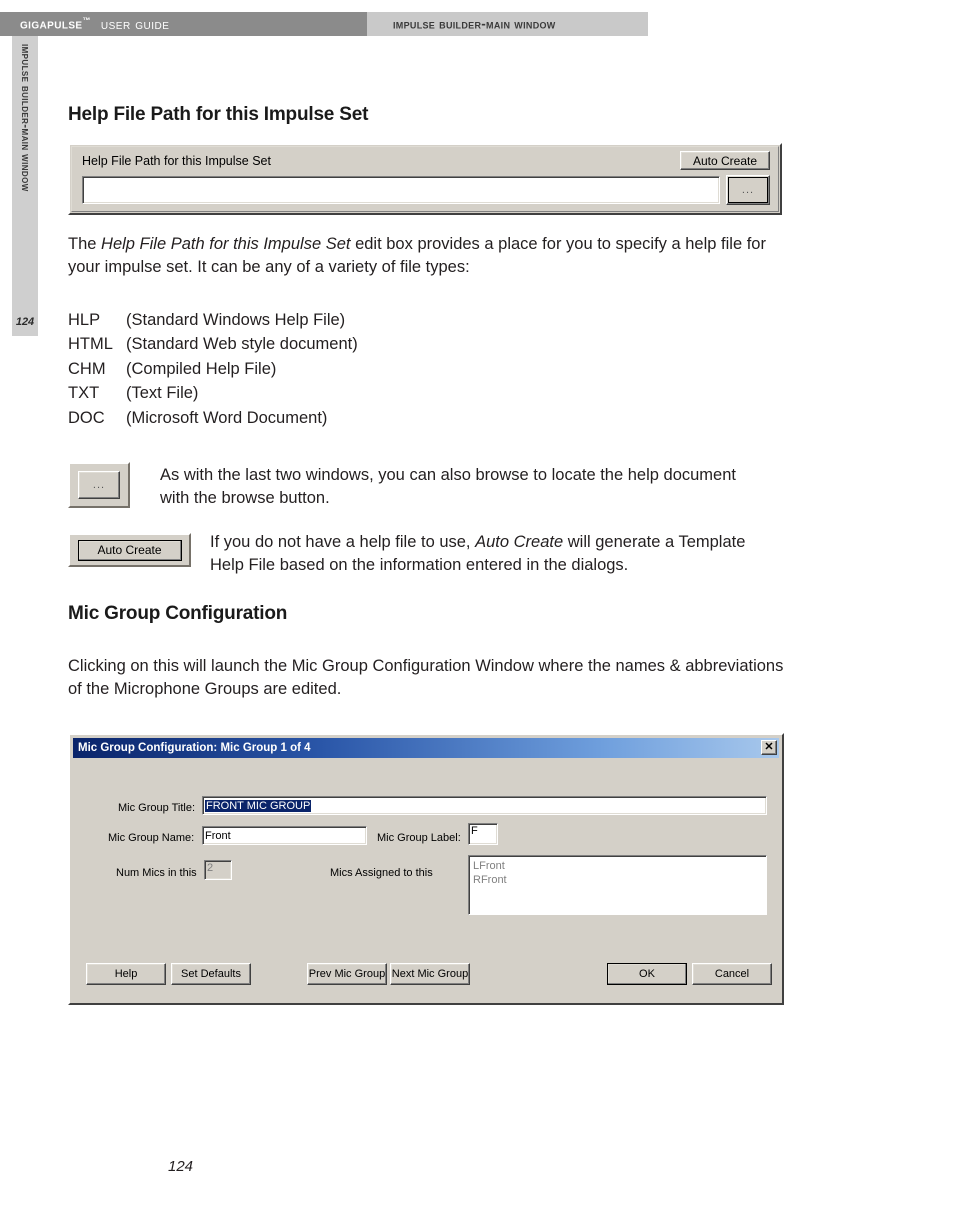  What do you see at coordinates (211, 974) in the screenshot?
I see `set-defaults-button: Set Defaults` at bounding box center [211, 974].